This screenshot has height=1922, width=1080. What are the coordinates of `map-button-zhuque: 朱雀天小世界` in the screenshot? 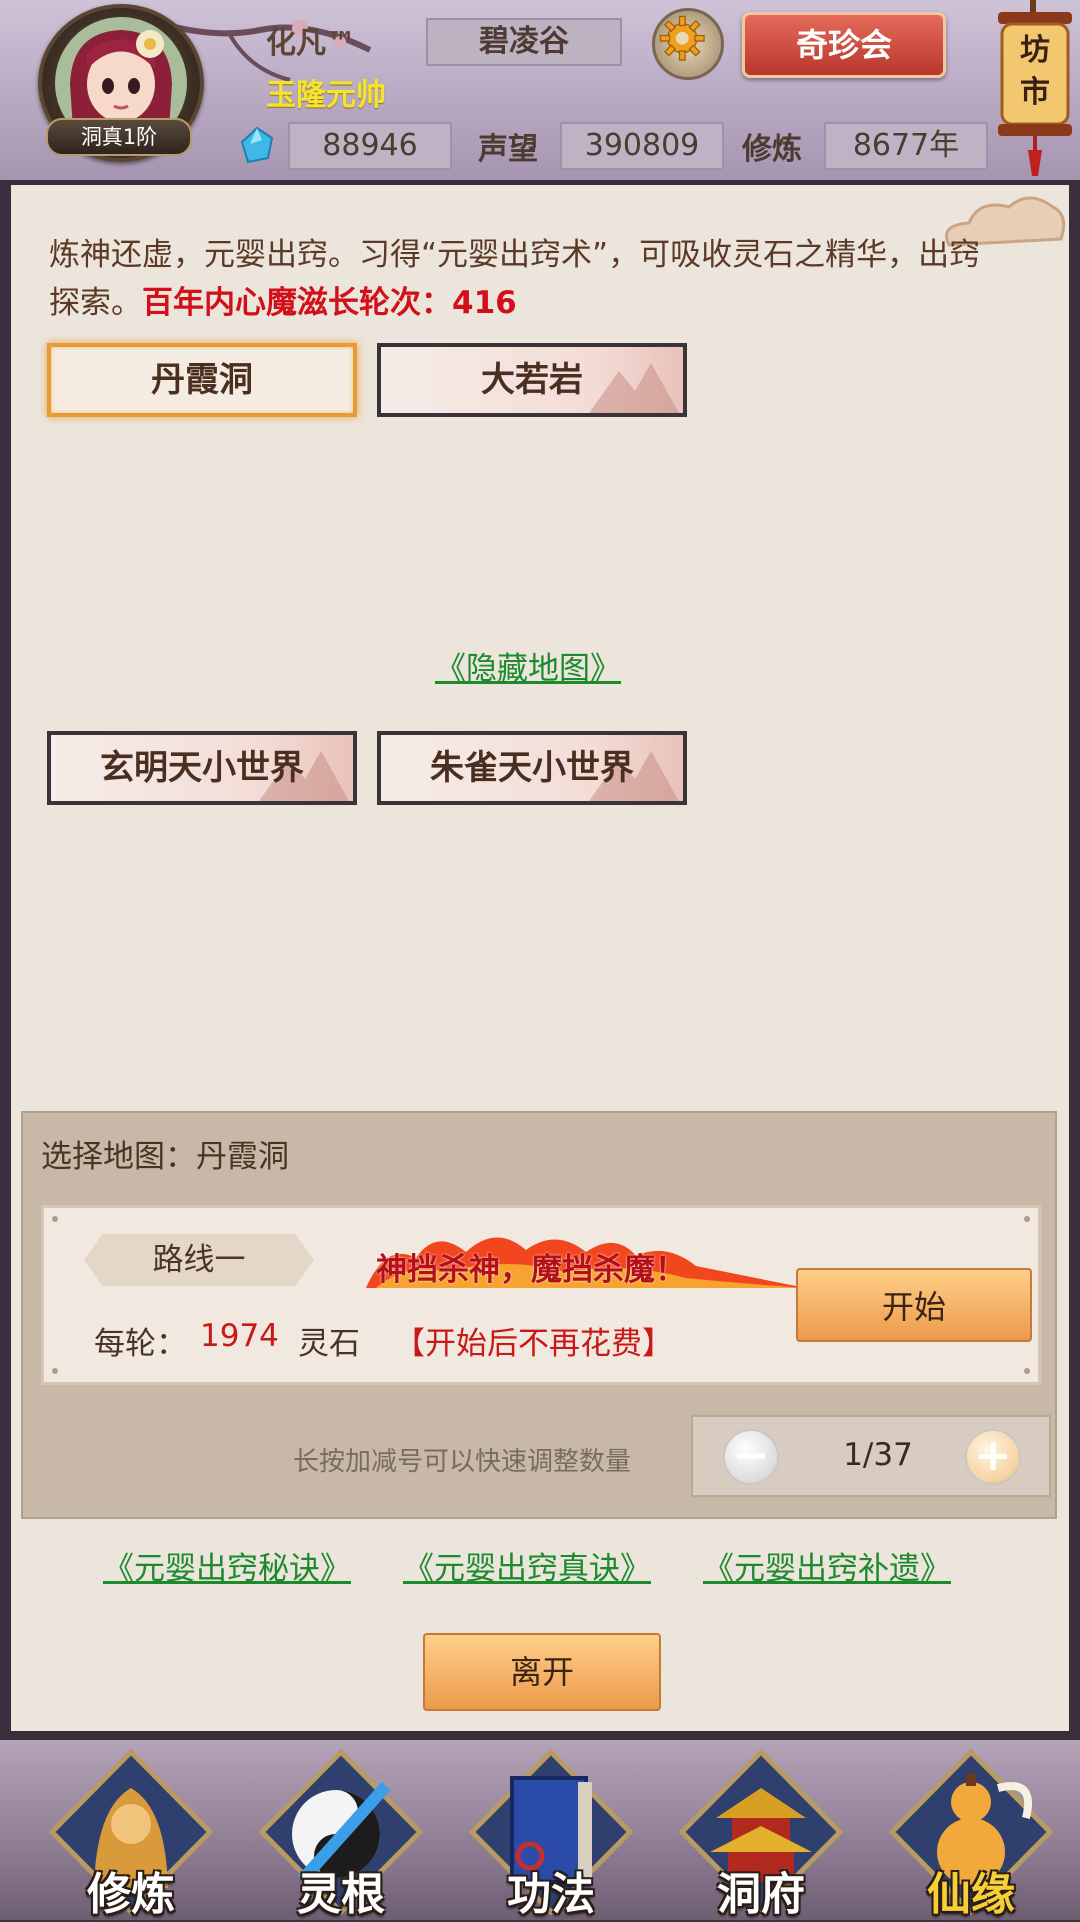 It's located at (532, 768).